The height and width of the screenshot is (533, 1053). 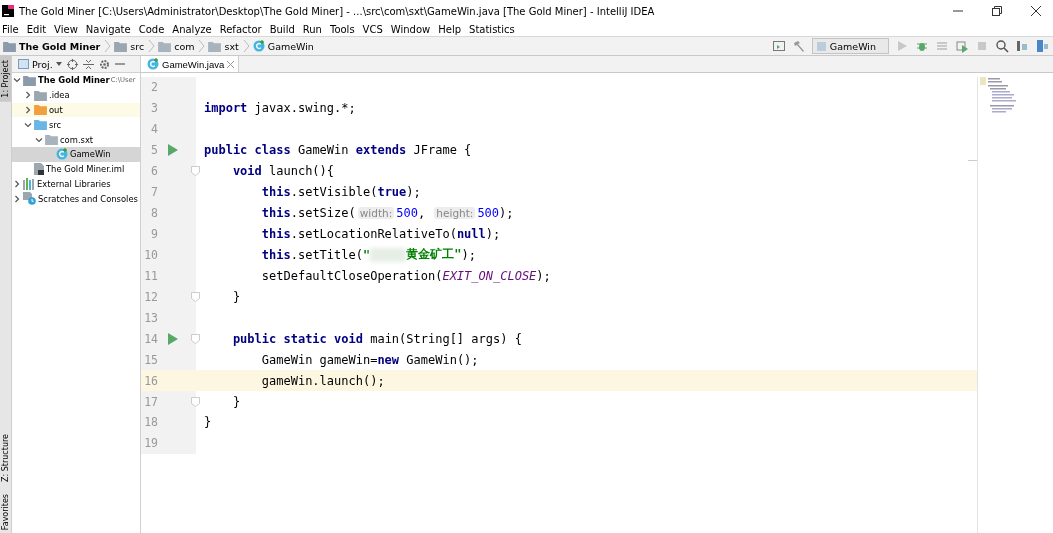 What do you see at coordinates (129, 46) in the screenshot?
I see `breadcrumb: src` at bounding box center [129, 46].